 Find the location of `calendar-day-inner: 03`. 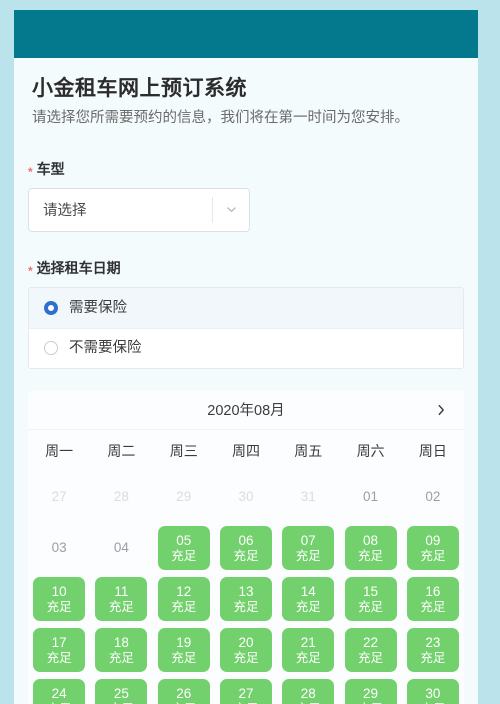

calendar-day-inner: 03 is located at coordinates (59, 548).